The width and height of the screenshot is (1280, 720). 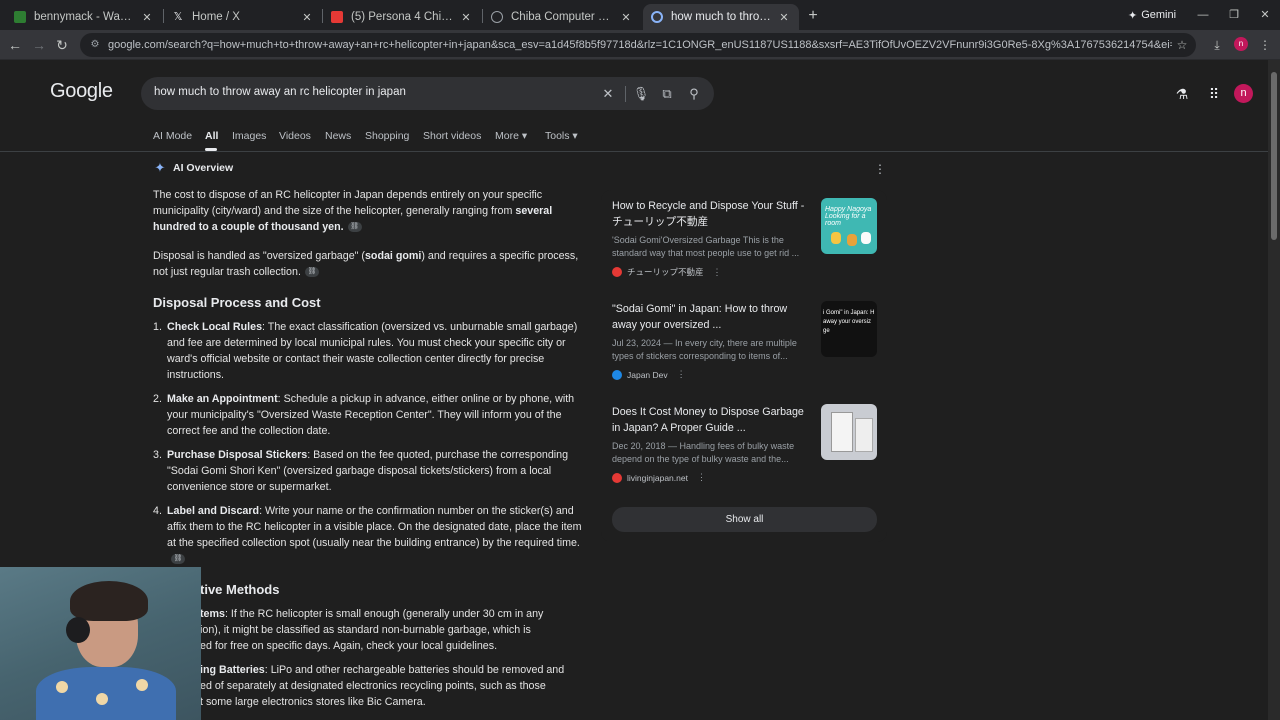 What do you see at coordinates (1274, 156) in the screenshot?
I see `scrollbar-thumb` at bounding box center [1274, 156].